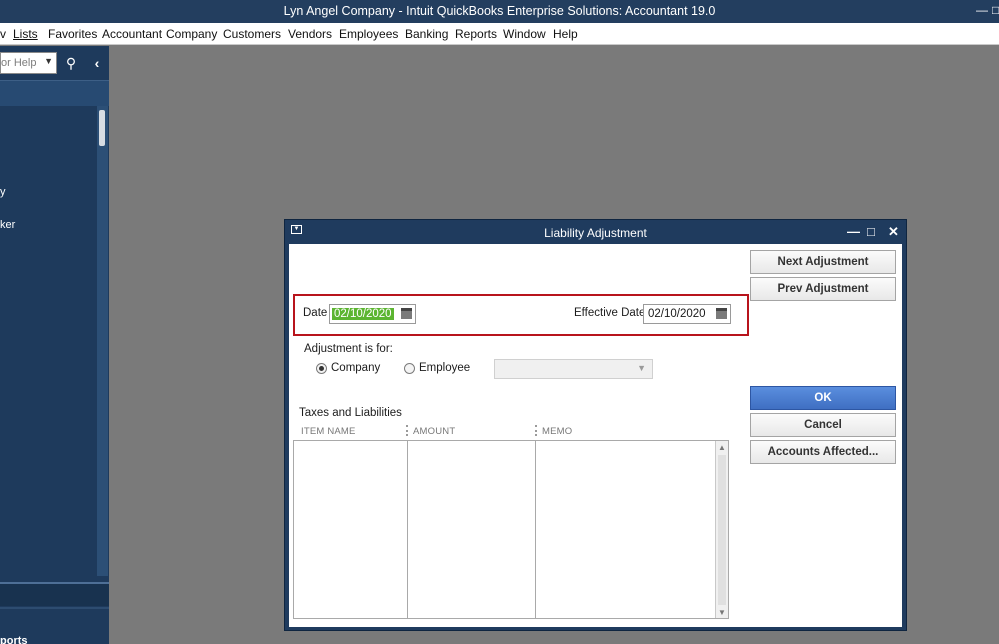 The width and height of the screenshot is (999, 644). What do you see at coordinates (3, 192) in the screenshot?
I see `sidebar-item-partial-1: y` at bounding box center [3, 192].